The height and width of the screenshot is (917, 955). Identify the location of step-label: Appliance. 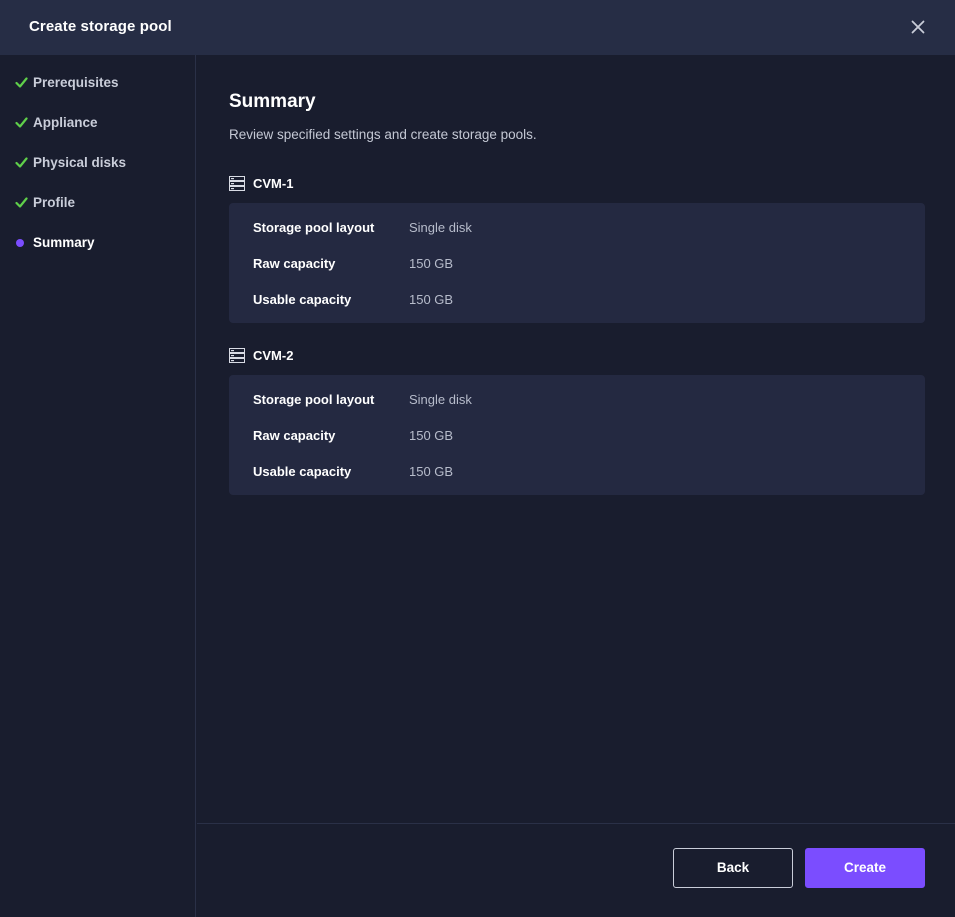
(65, 122).